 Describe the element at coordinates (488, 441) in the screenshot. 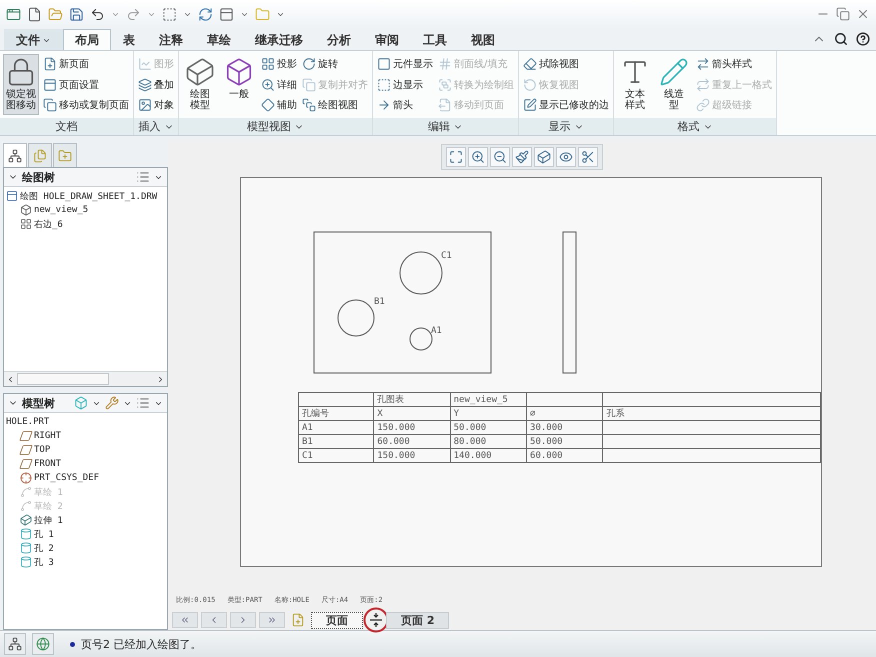

I see `table-cell: 80.000` at that location.